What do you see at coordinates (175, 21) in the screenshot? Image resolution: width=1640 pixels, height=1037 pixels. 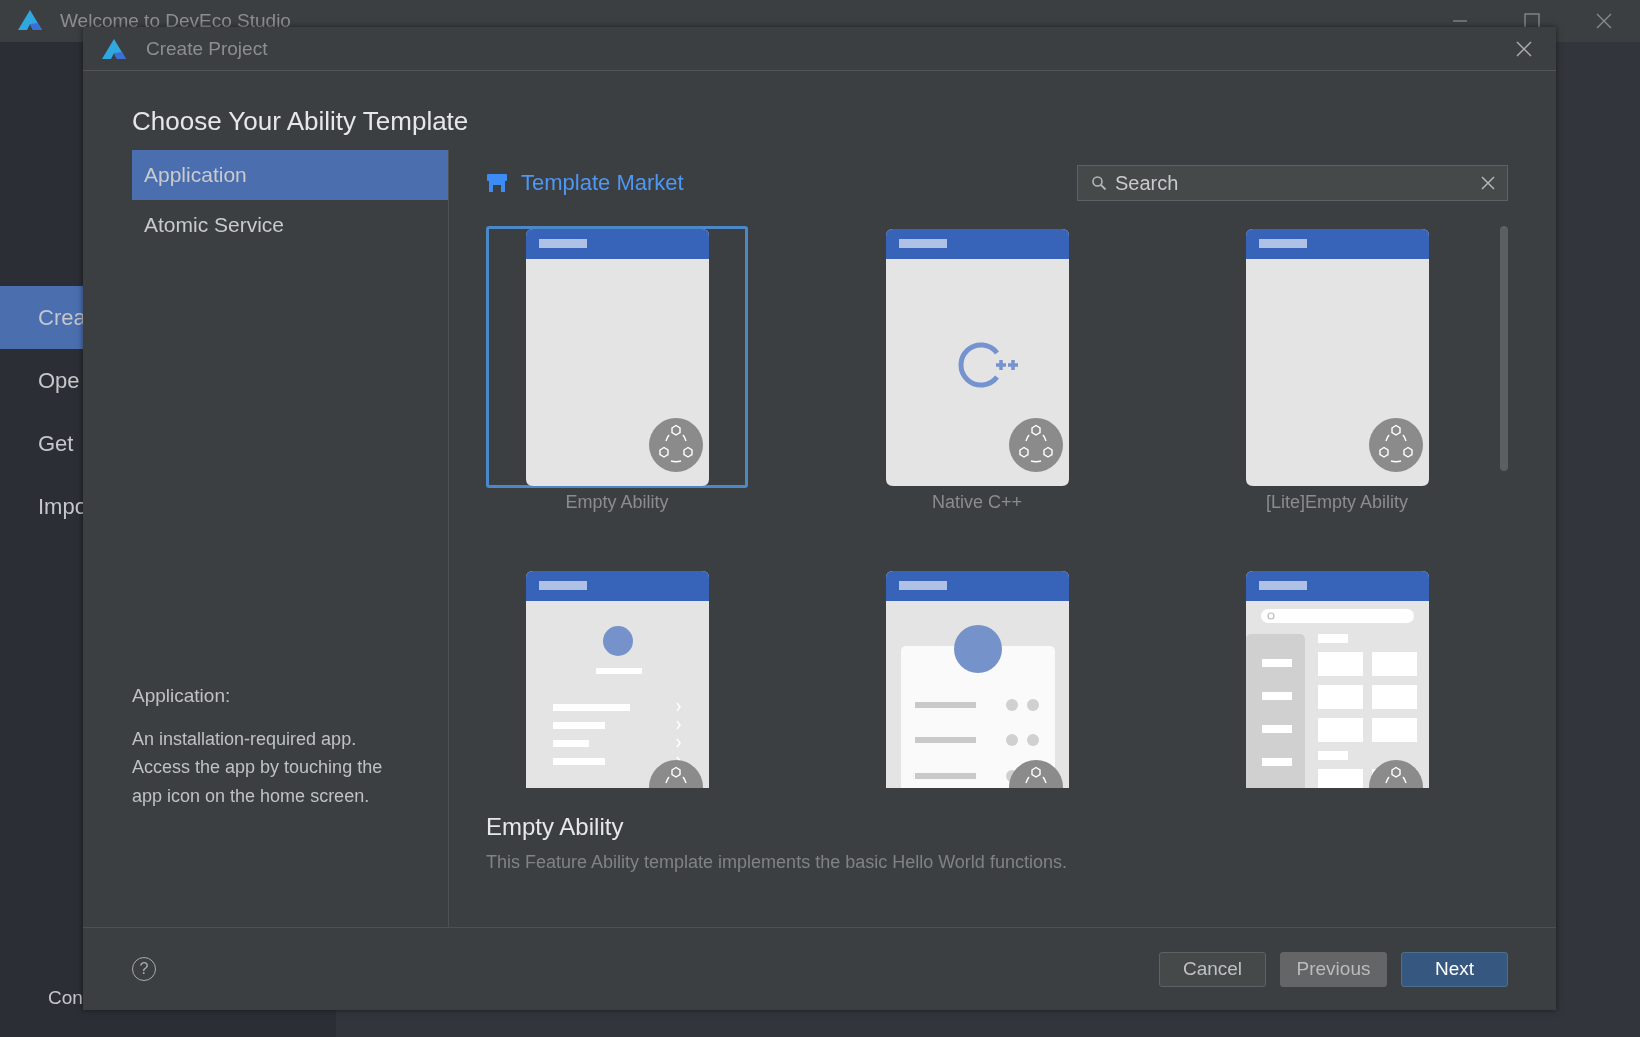 I see `window-title: Welcome to DevEco Studio` at bounding box center [175, 21].